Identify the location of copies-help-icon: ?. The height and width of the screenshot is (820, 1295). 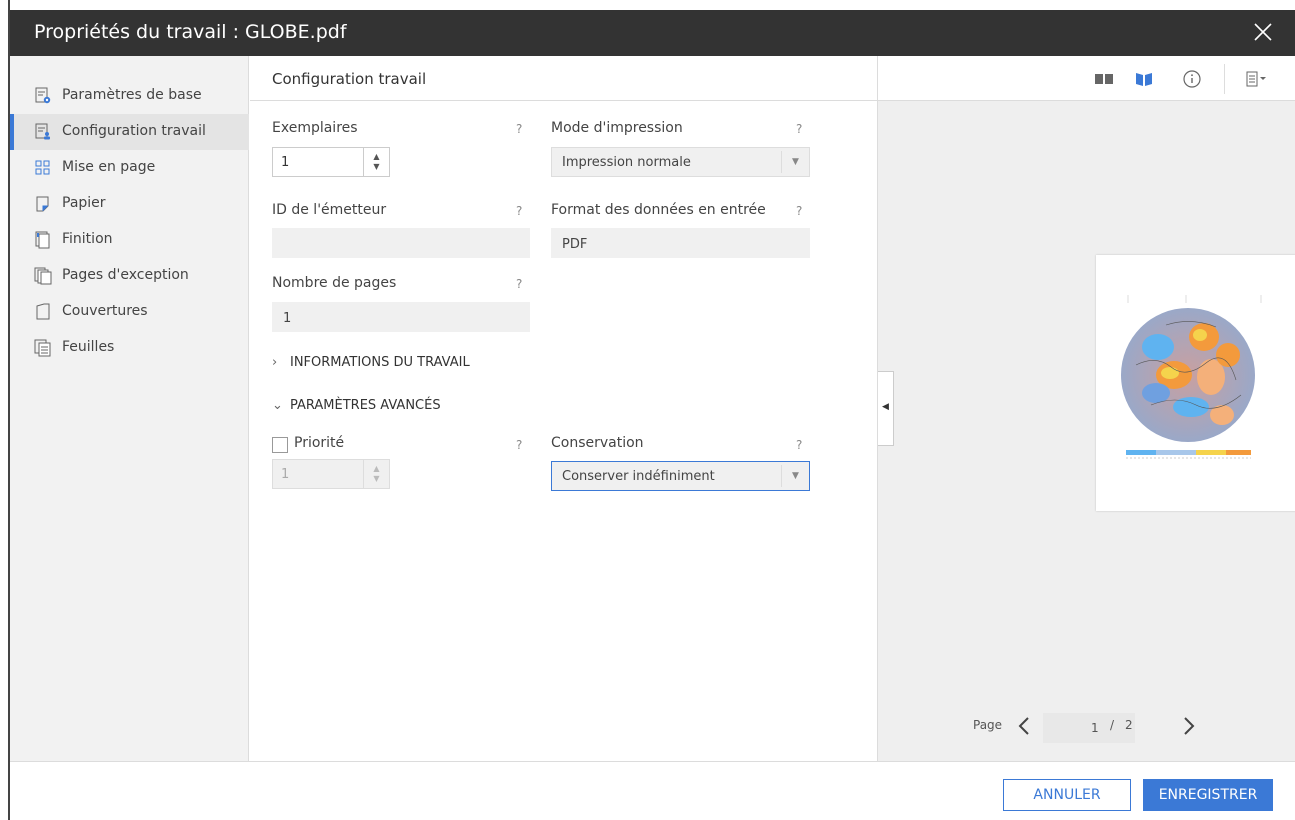
(519, 129).